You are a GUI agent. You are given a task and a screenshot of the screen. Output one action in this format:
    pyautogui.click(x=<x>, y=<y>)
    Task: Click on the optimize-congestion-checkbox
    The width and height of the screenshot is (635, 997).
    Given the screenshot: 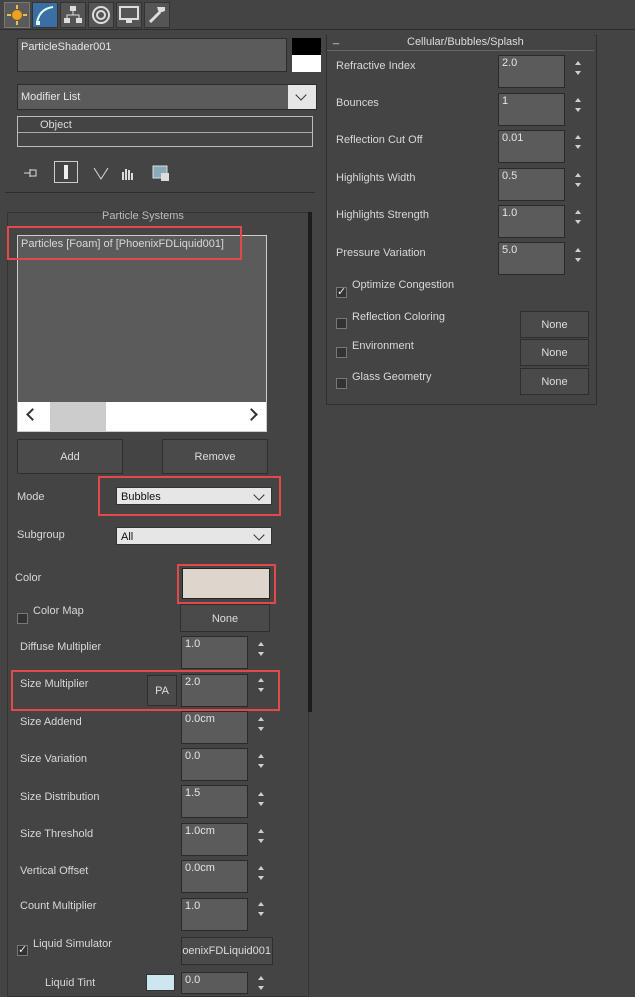 What is the action you would take?
    pyautogui.click(x=341, y=291)
    